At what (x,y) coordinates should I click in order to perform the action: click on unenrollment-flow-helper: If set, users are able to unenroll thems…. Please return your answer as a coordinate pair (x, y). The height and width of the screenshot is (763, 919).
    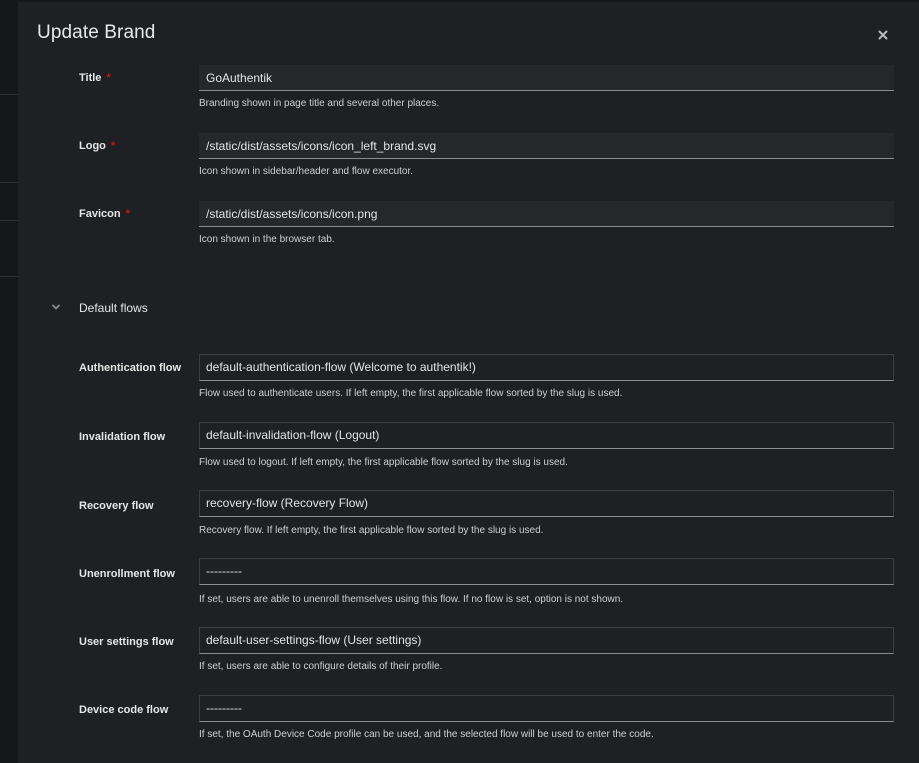
    Looking at the image, I should click on (411, 599).